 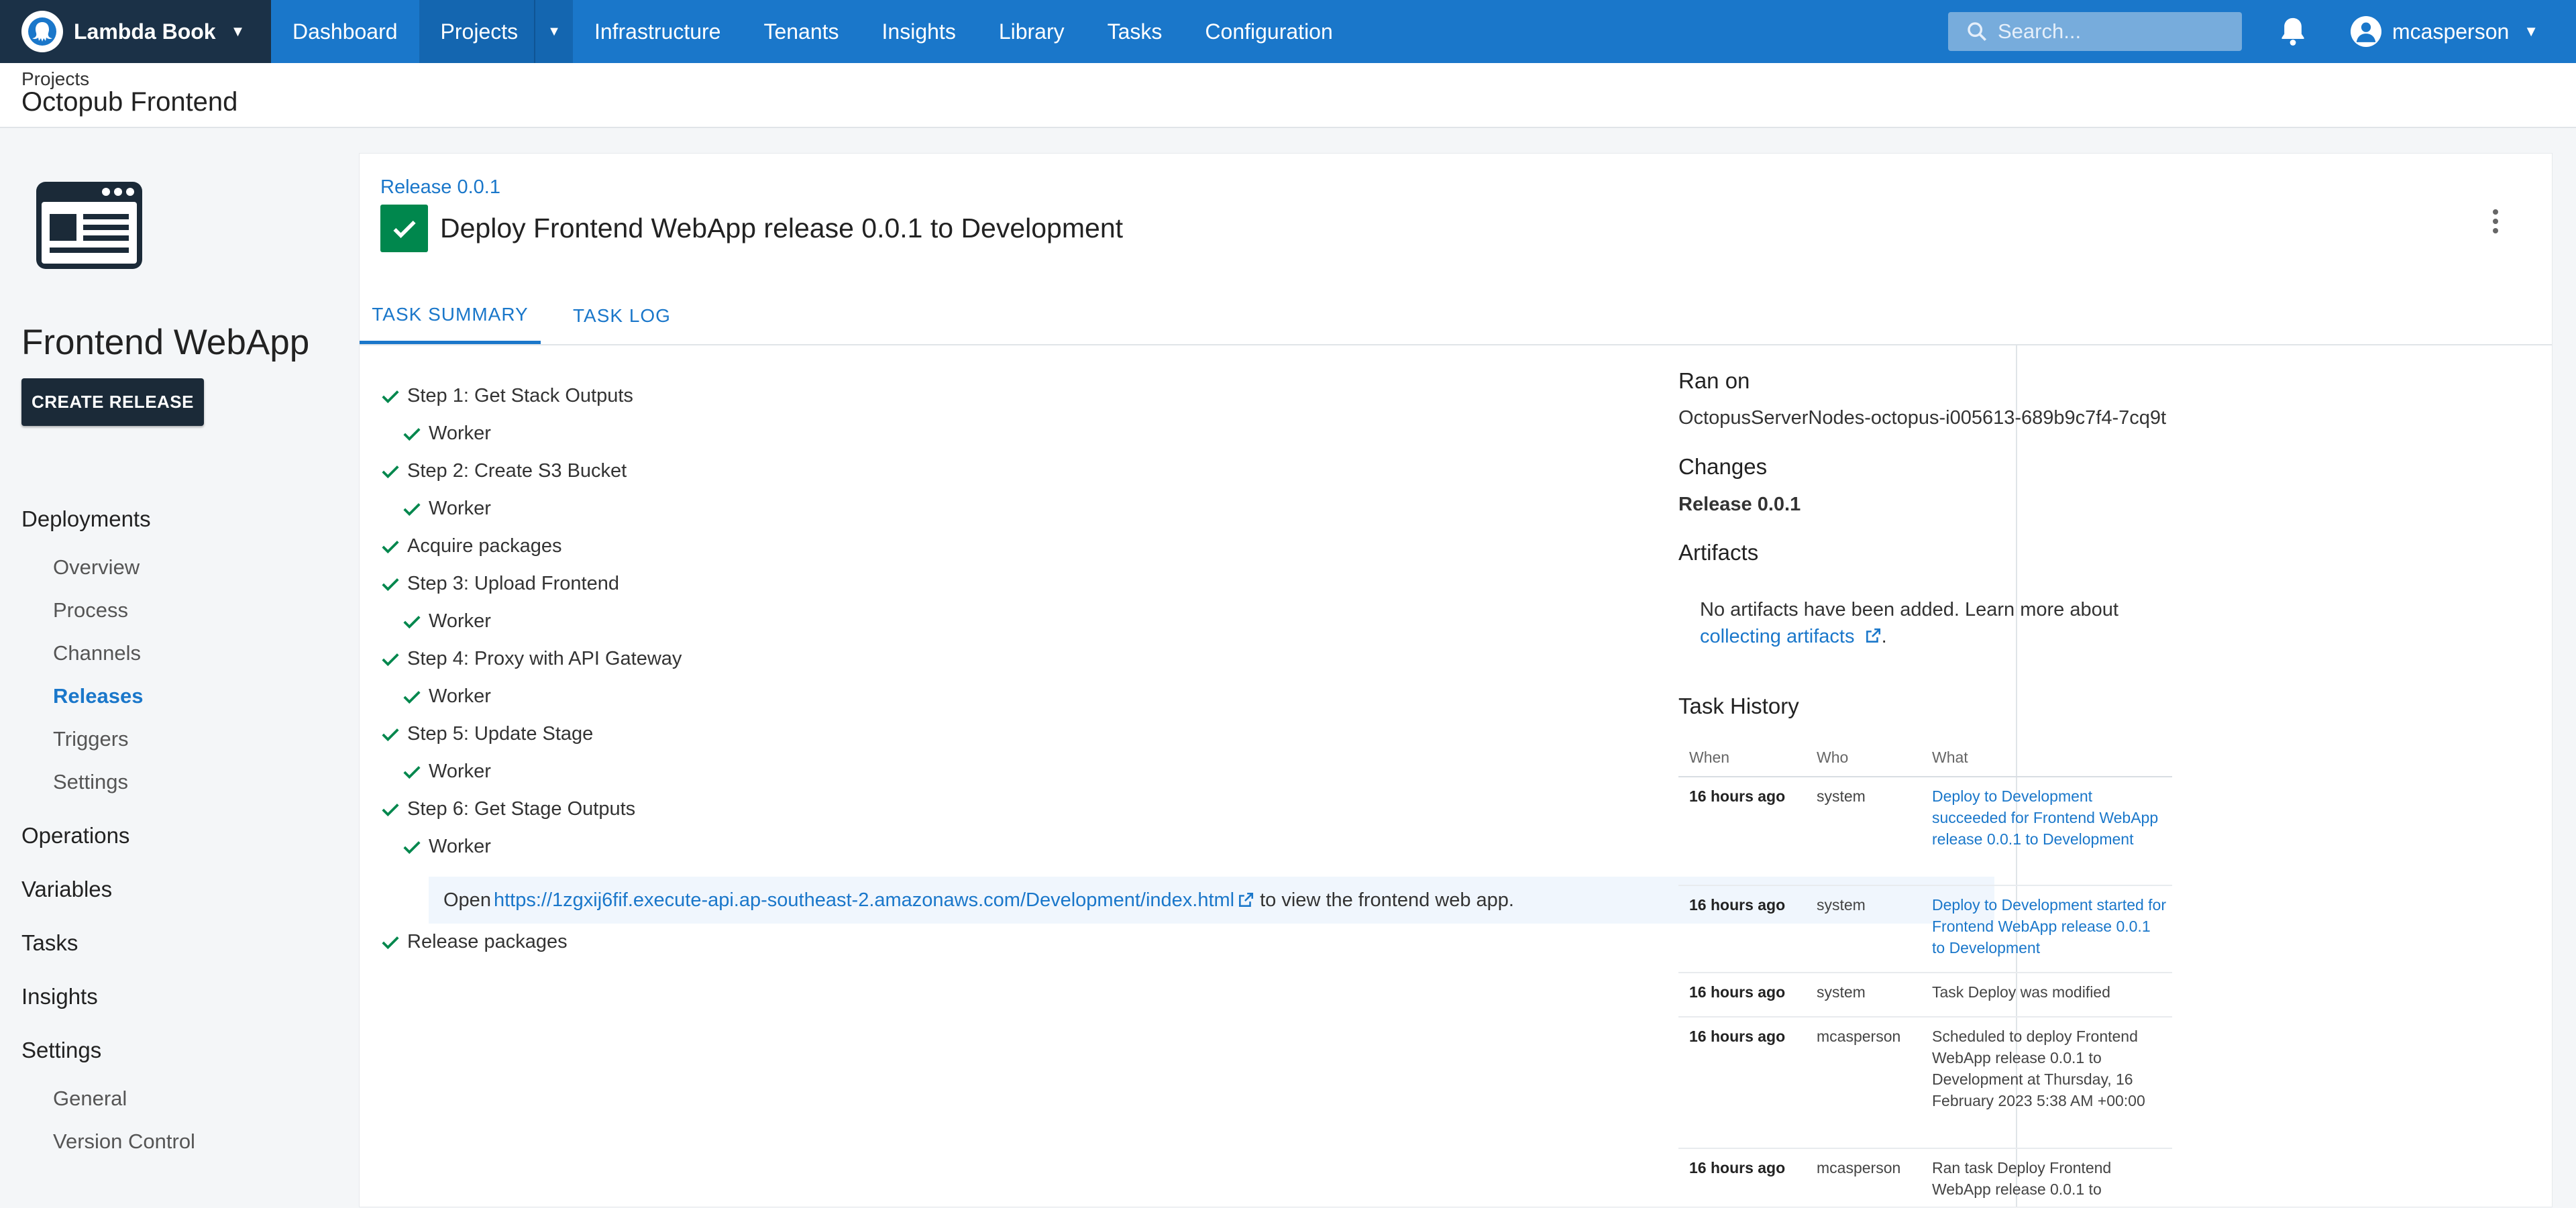 What do you see at coordinates (507, 809) in the screenshot?
I see `list-item: Step 6: Get Stage Outputs` at bounding box center [507, 809].